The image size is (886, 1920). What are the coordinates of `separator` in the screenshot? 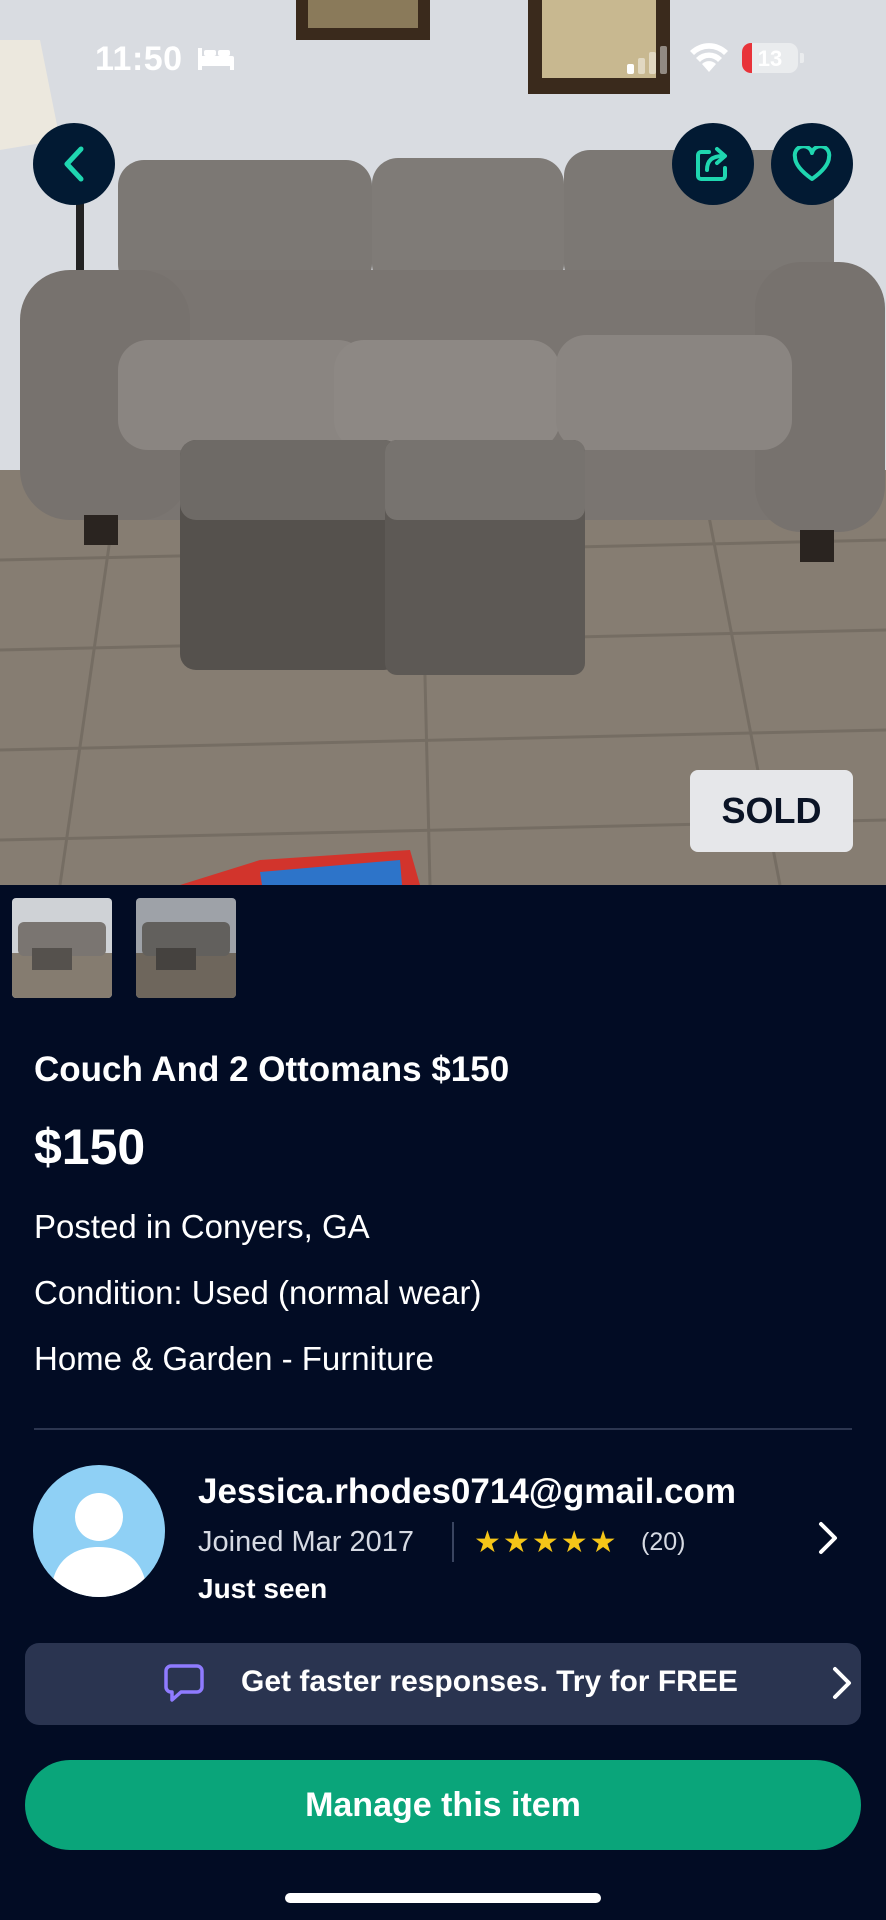 It's located at (453, 1542).